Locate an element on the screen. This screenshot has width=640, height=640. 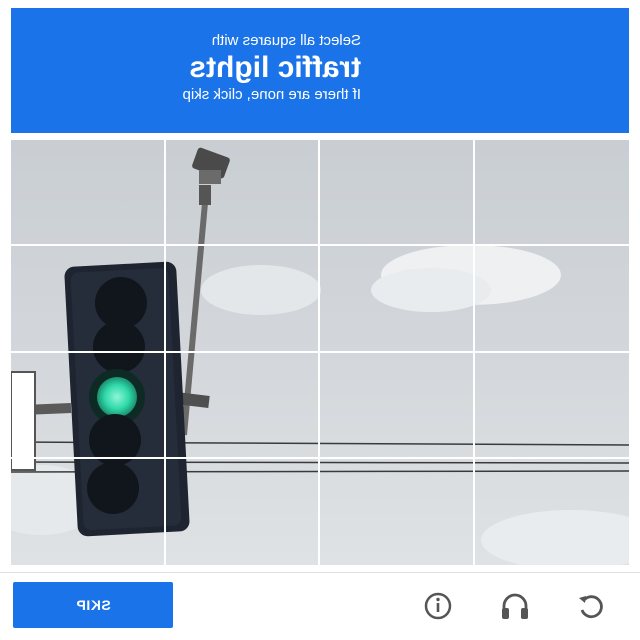
refresh-icon is located at coordinates (591, 607).